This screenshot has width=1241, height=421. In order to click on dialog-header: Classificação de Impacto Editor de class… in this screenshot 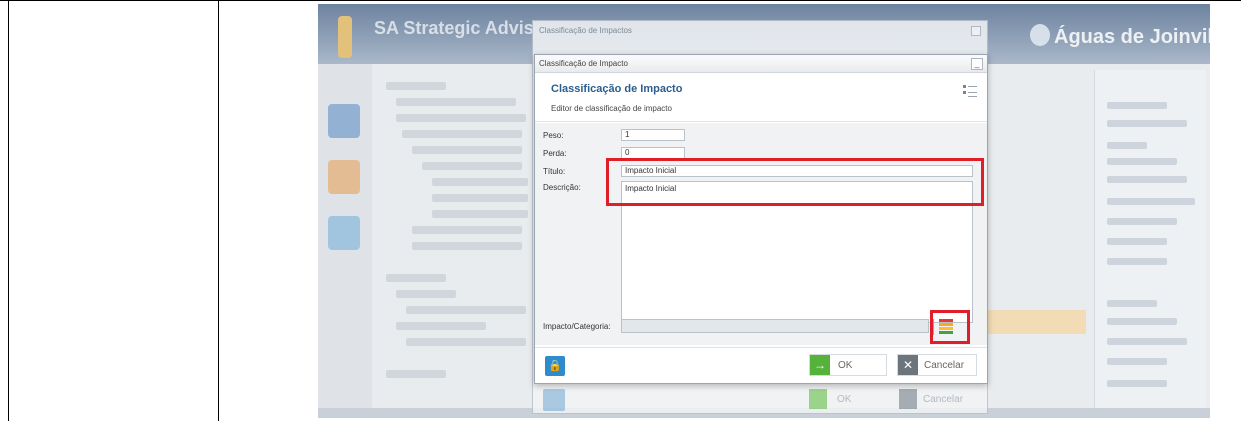, I will do `click(761, 98)`.